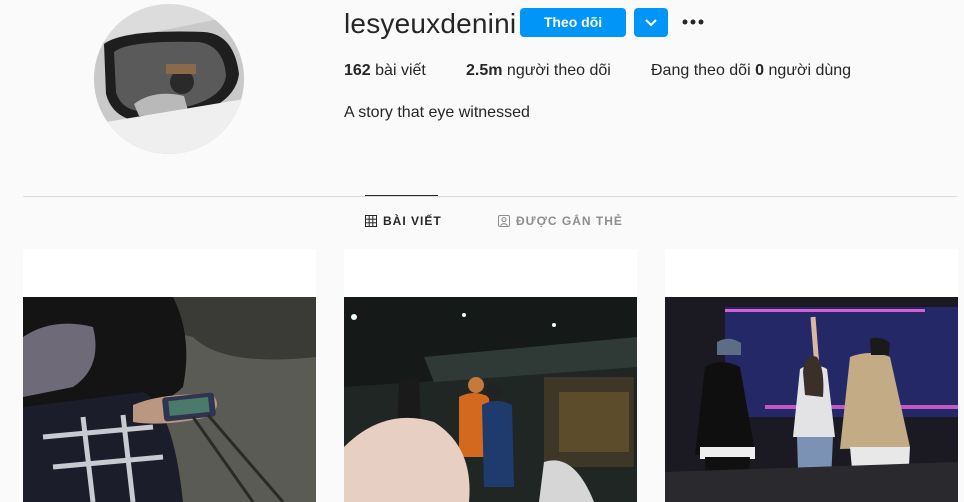 This screenshot has width=964, height=502. I want to click on followers-stat: 2.5m người theo dõi, so click(538, 71).